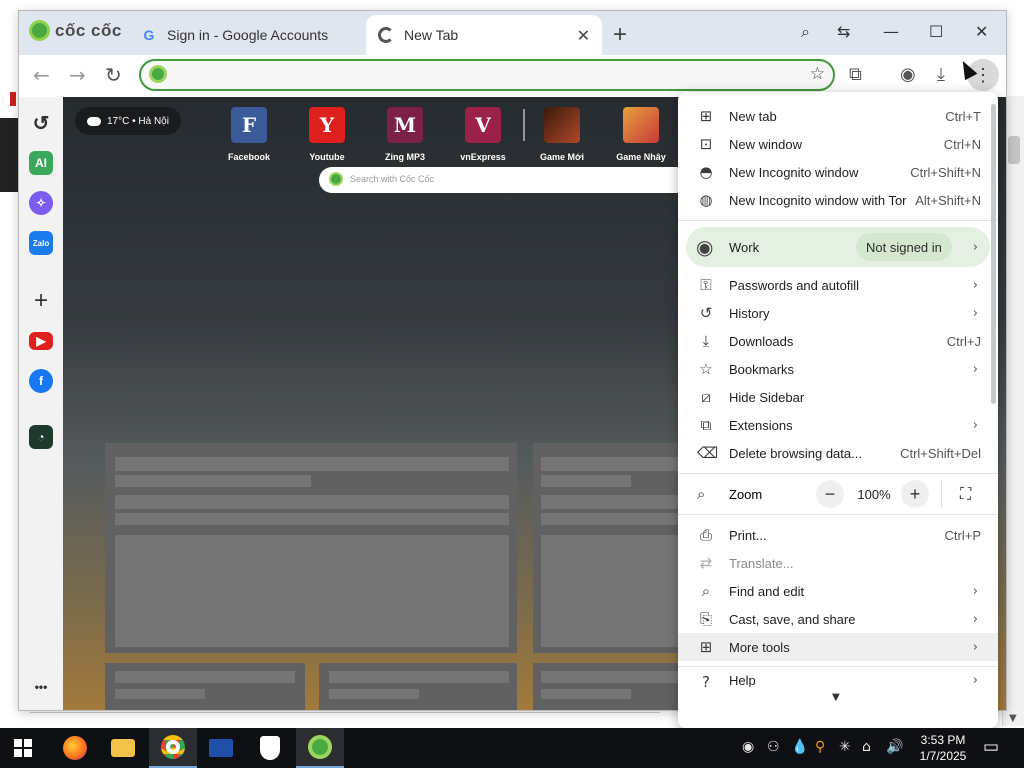  Describe the element at coordinates (484, 35) in the screenshot. I see `tab-new-tab: New Tab ✕` at that location.